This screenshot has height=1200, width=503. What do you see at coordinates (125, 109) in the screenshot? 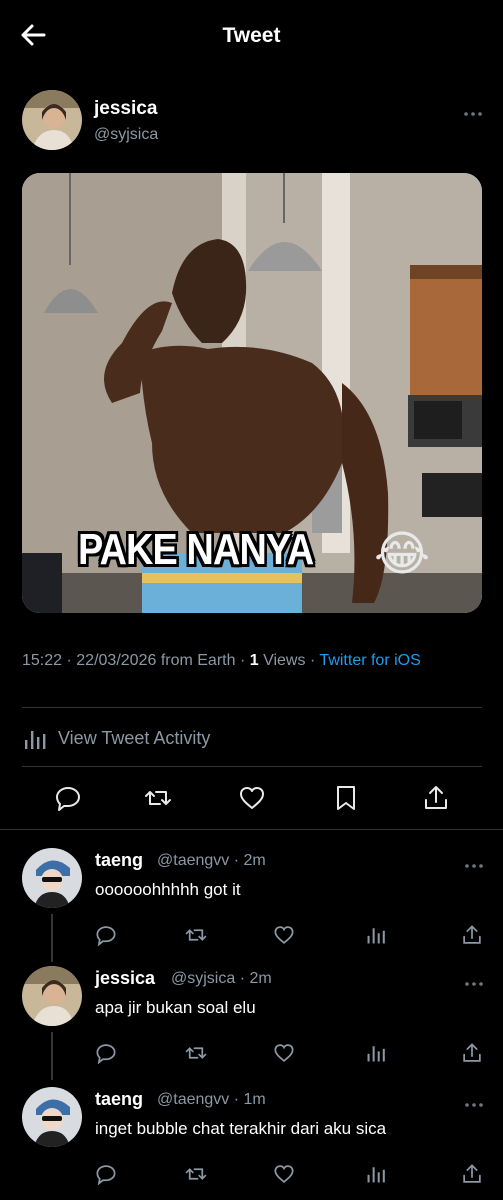
I see `author-name: jessica` at bounding box center [125, 109].